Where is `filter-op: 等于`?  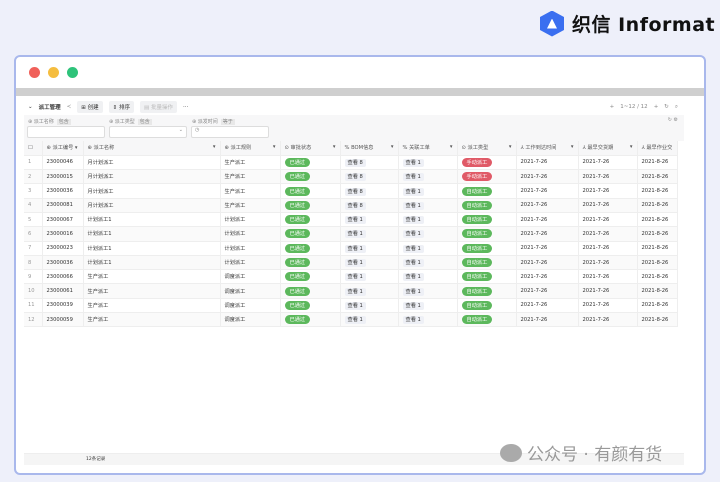
filter-op: 等于 is located at coordinates (227, 122).